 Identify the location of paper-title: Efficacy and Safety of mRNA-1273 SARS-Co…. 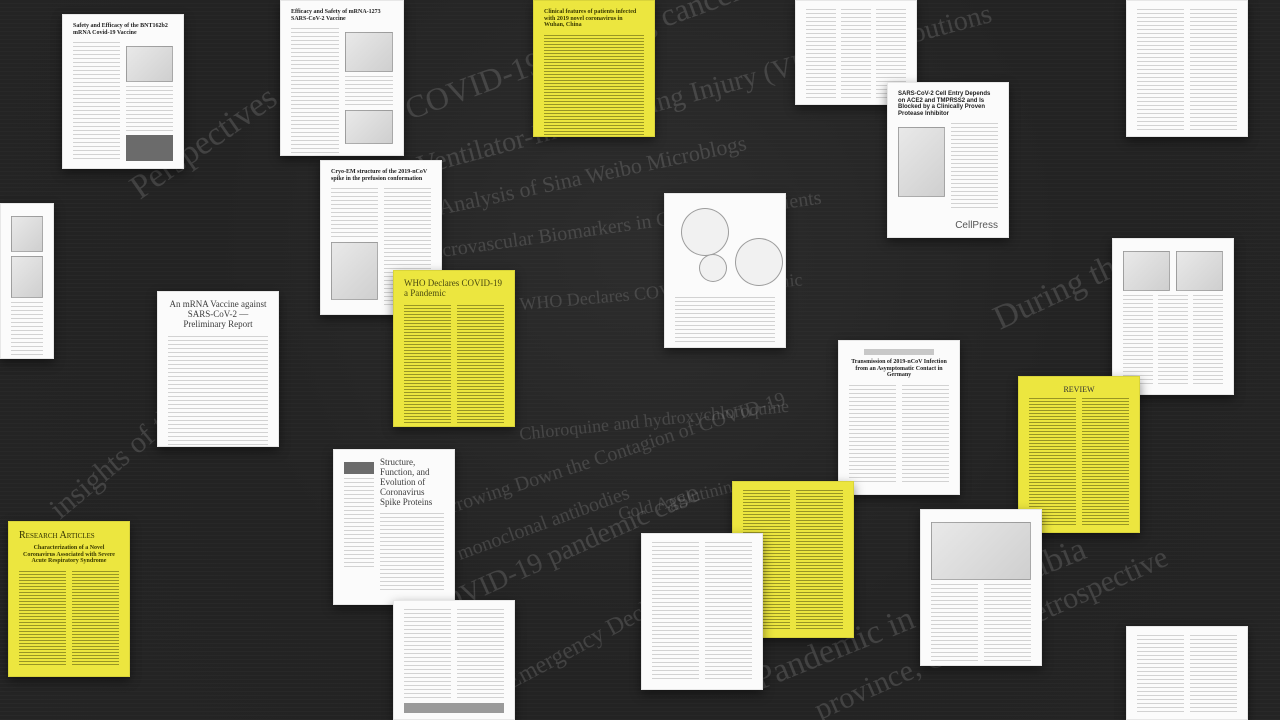
(336, 15).